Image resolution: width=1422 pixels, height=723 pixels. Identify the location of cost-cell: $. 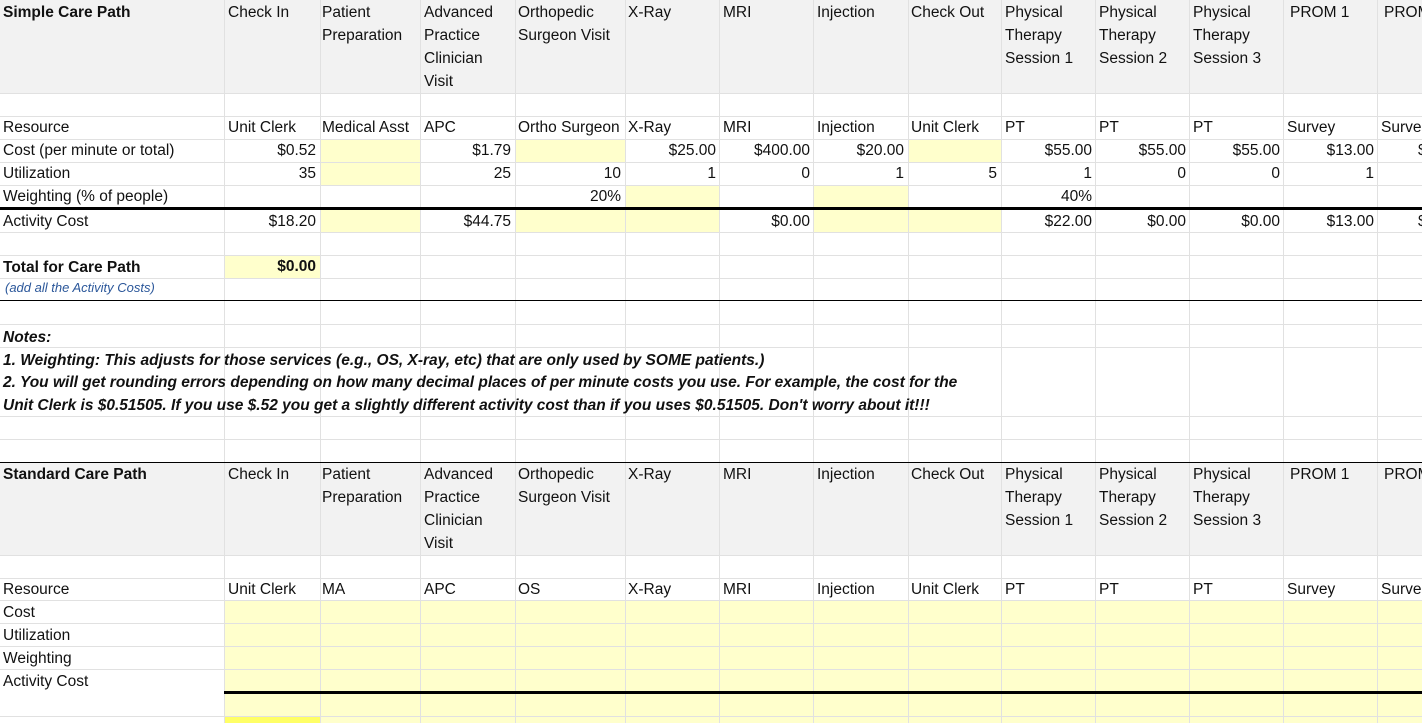
(1420, 150).